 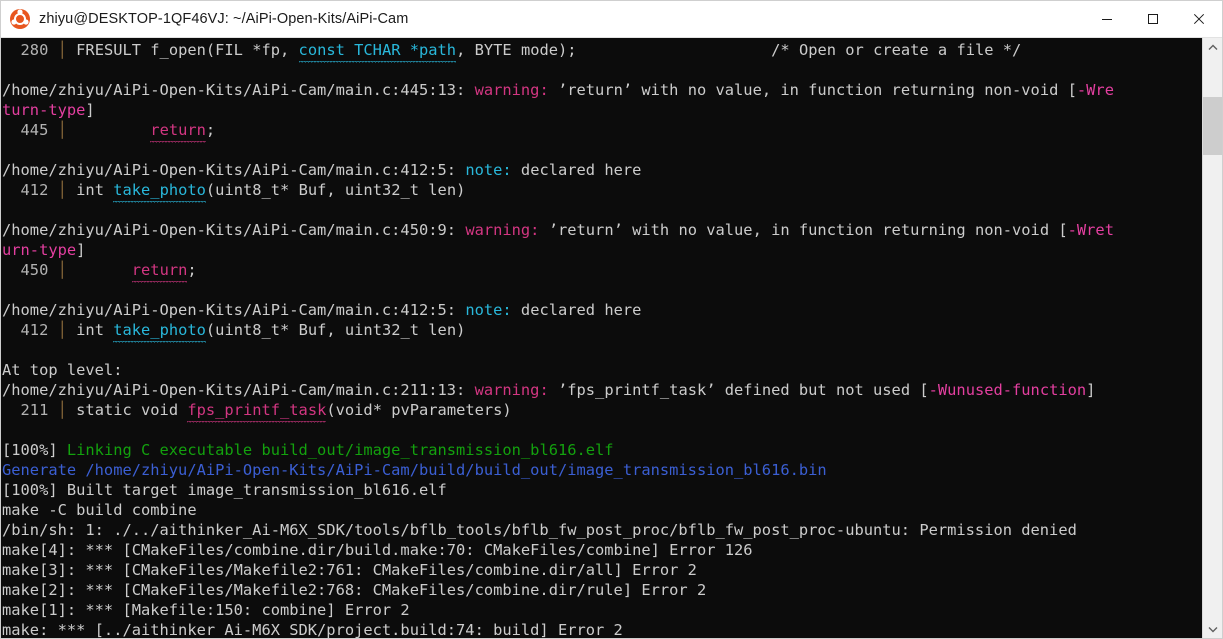 I want to click on terminal-scrollbar, so click(x=1212, y=338).